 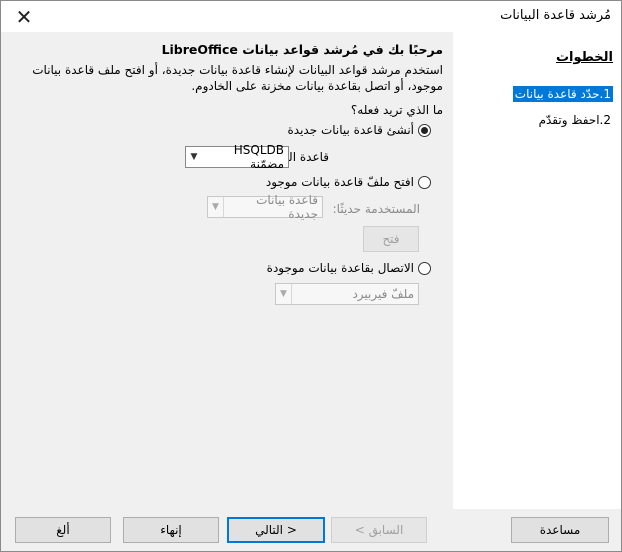 I want to click on step-select-database: 1.حدّد قاعدة بيانات, so click(x=562, y=94).